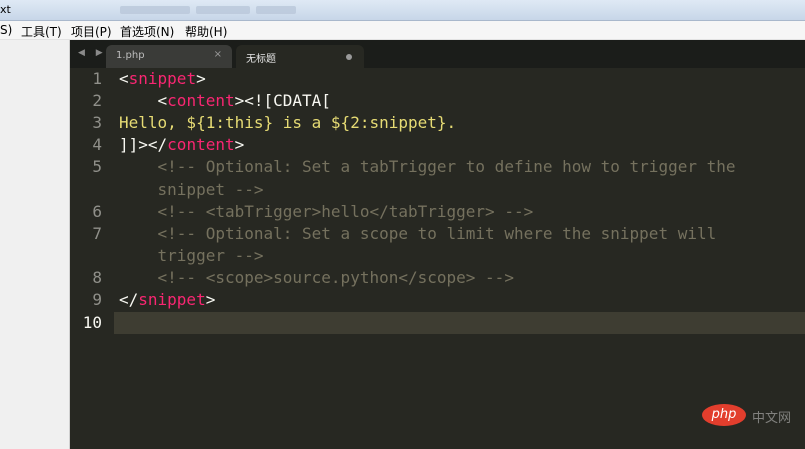 The height and width of the screenshot is (449, 805). Describe the element at coordinates (147, 31) in the screenshot. I see `menu-item-preferences: 首选项(N)` at that location.